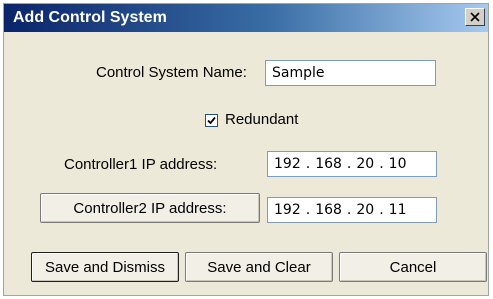 Image resolution: width=493 pixels, height=299 pixels. I want to click on save-and-clear-button: Save and Clear, so click(259, 267).